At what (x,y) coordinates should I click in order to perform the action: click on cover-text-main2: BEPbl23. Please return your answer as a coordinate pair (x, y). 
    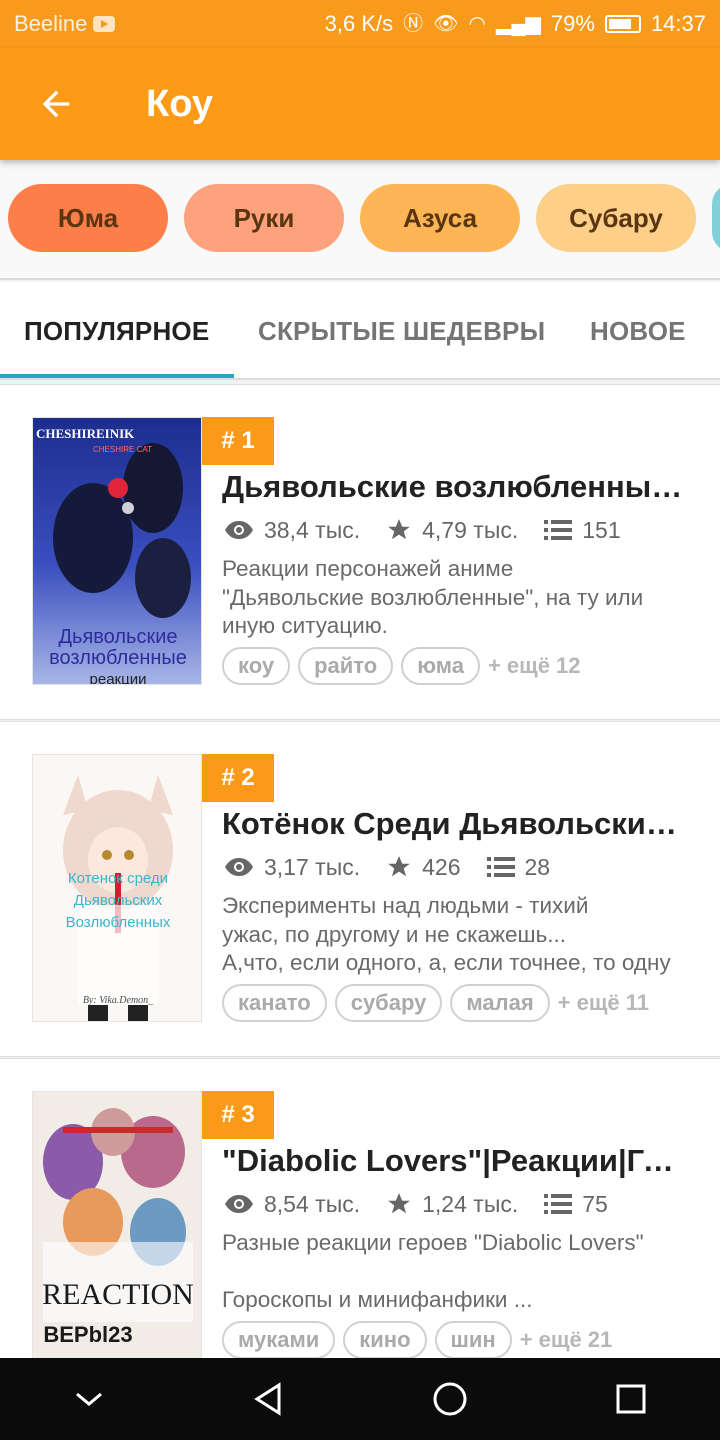
    Looking at the image, I should click on (87, 1334).